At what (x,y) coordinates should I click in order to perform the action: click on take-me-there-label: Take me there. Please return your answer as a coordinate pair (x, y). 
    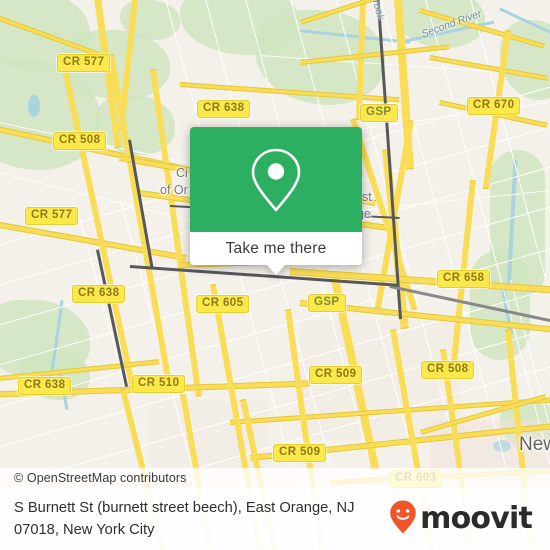
    Looking at the image, I should click on (276, 248).